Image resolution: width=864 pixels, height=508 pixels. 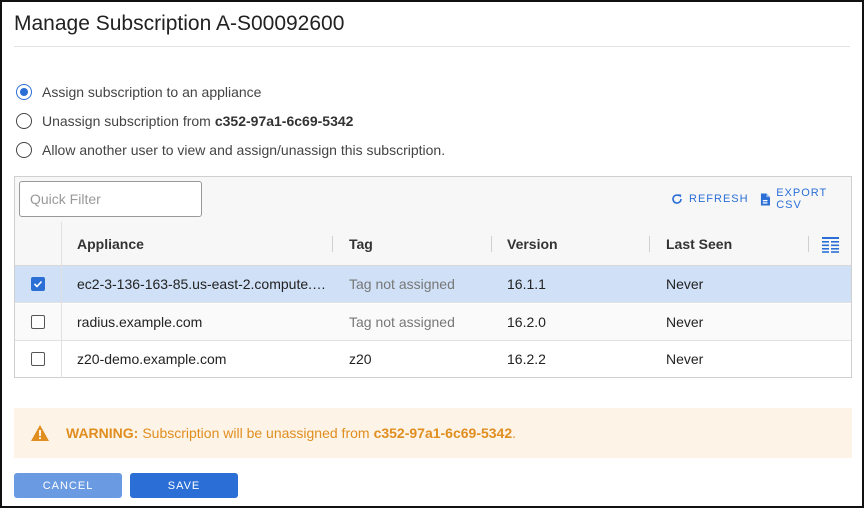 What do you see at coordinates (677, 199) in the screenshot?
I see `refresh-icon` at bounding box center [677, 199].